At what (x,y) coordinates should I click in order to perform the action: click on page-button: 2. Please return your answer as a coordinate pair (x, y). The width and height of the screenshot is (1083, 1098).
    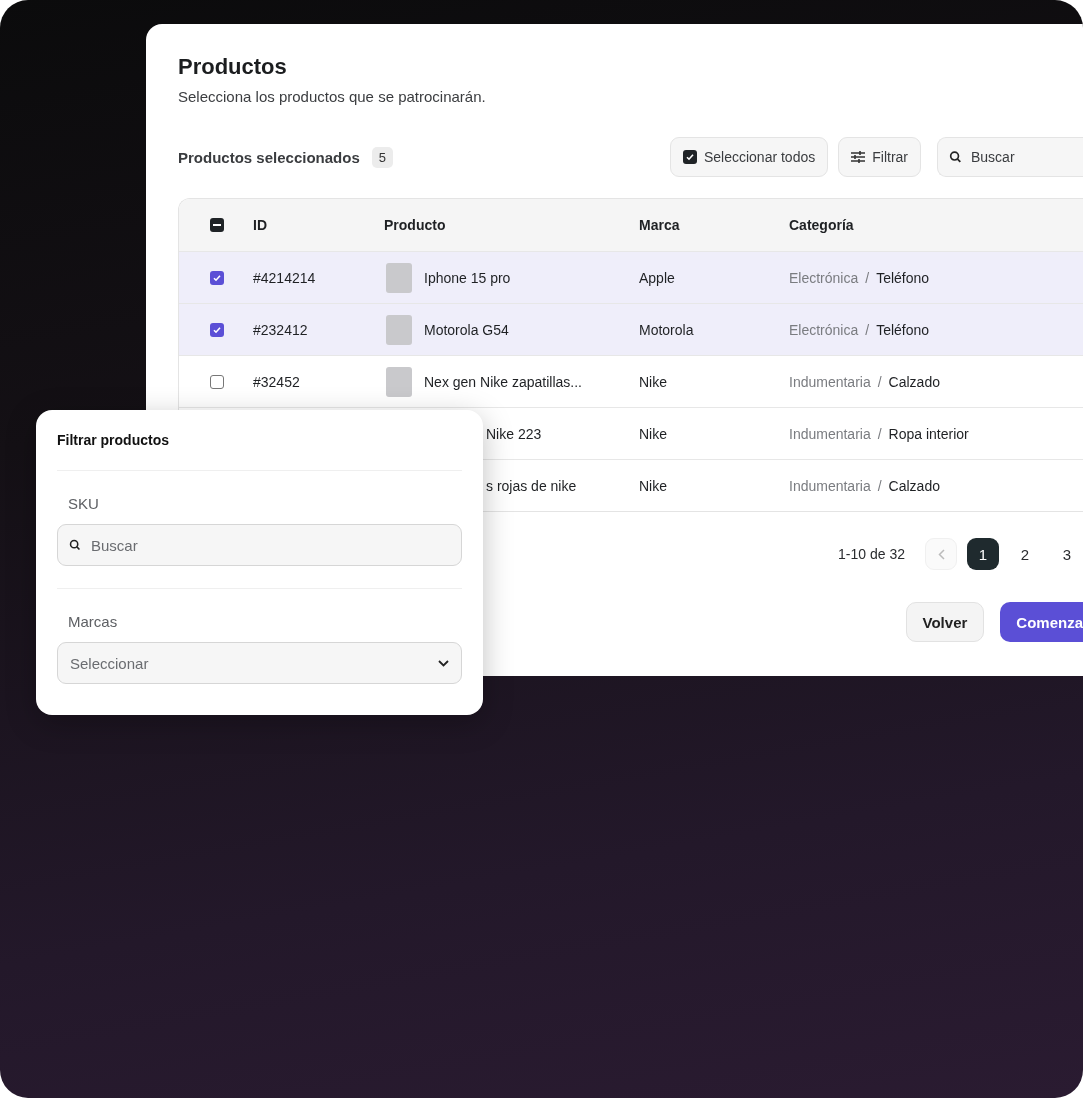
    Looking at the image, I should click on (1025, 554).